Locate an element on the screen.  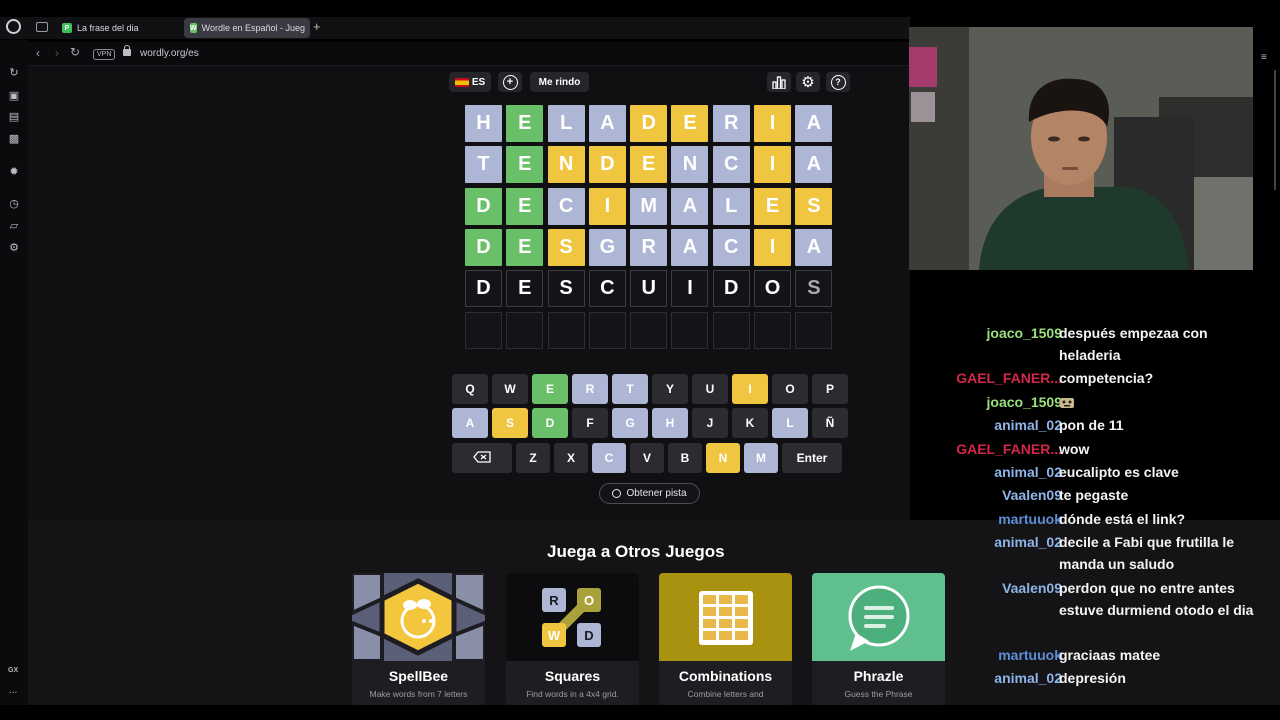
key-m: M is located at coordinates (761, 458).